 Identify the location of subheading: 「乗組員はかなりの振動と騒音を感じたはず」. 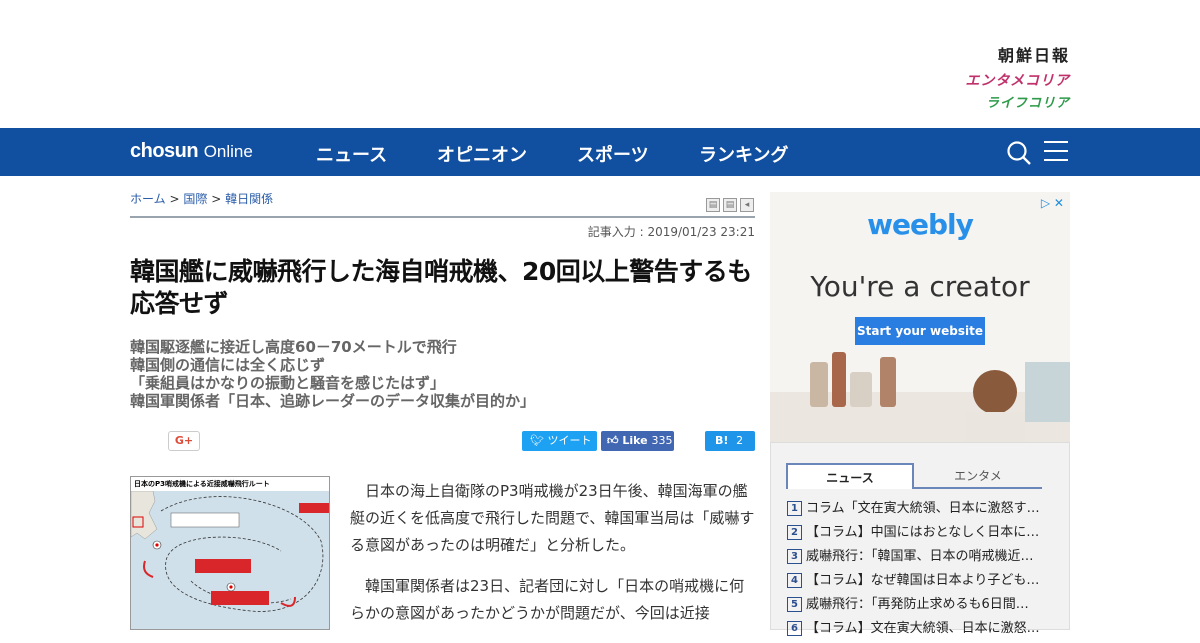
(288, 383).